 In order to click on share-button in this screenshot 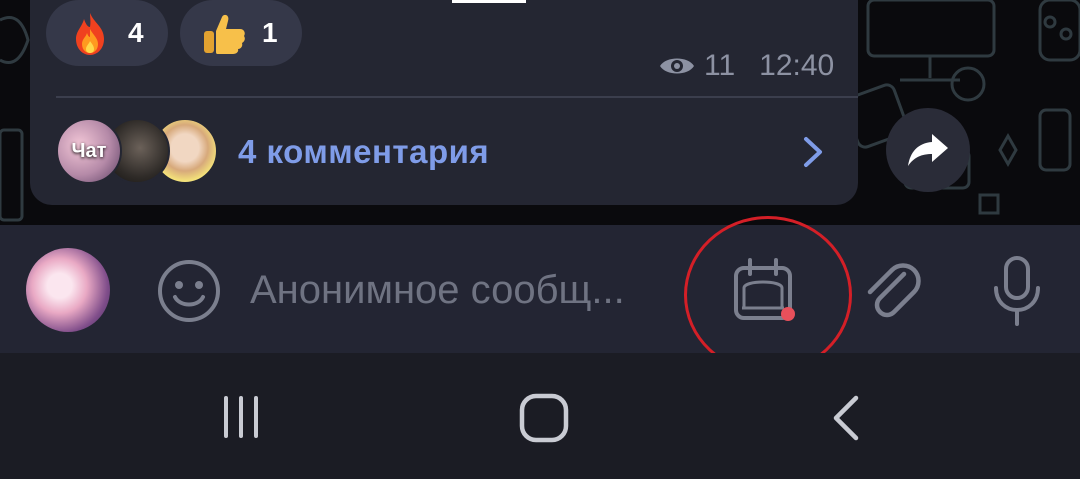, I will do `click(928, 150)`.